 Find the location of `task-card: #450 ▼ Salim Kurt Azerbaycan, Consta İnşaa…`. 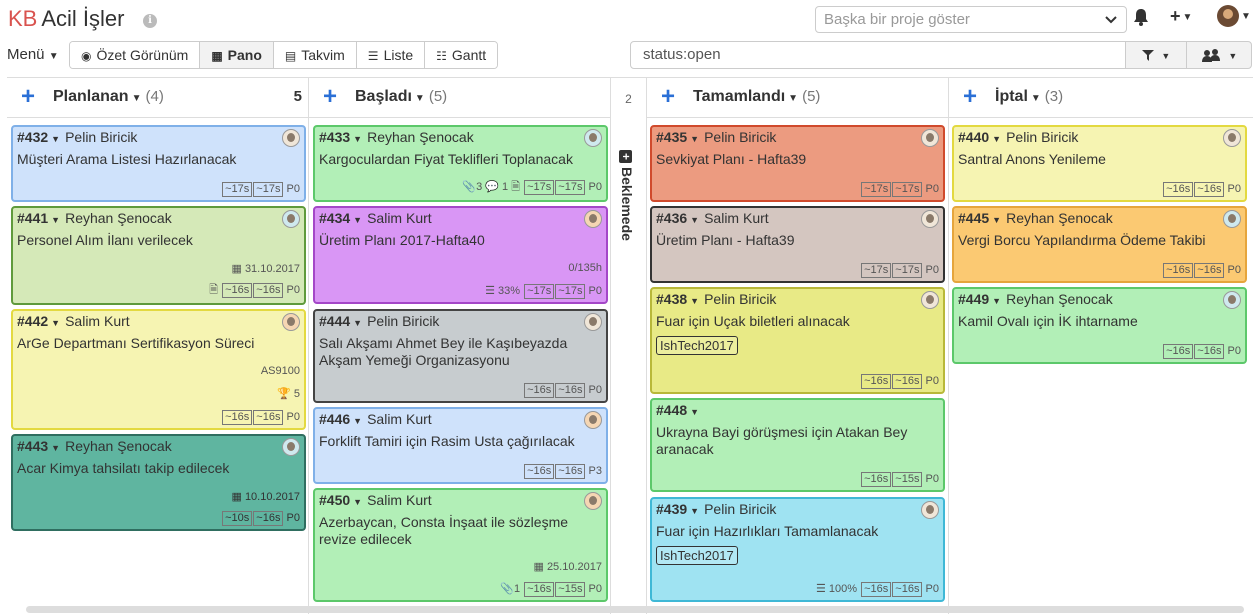

task-card: #450 ▼ Salim Kurt Azerbaycan, Consta İnşaa… is located at coordinates (460, 545).